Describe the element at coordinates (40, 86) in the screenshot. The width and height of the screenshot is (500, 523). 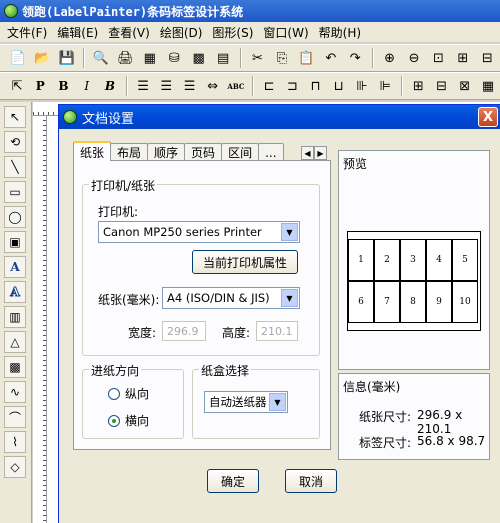
I see `bold-p-button: P` at that location.